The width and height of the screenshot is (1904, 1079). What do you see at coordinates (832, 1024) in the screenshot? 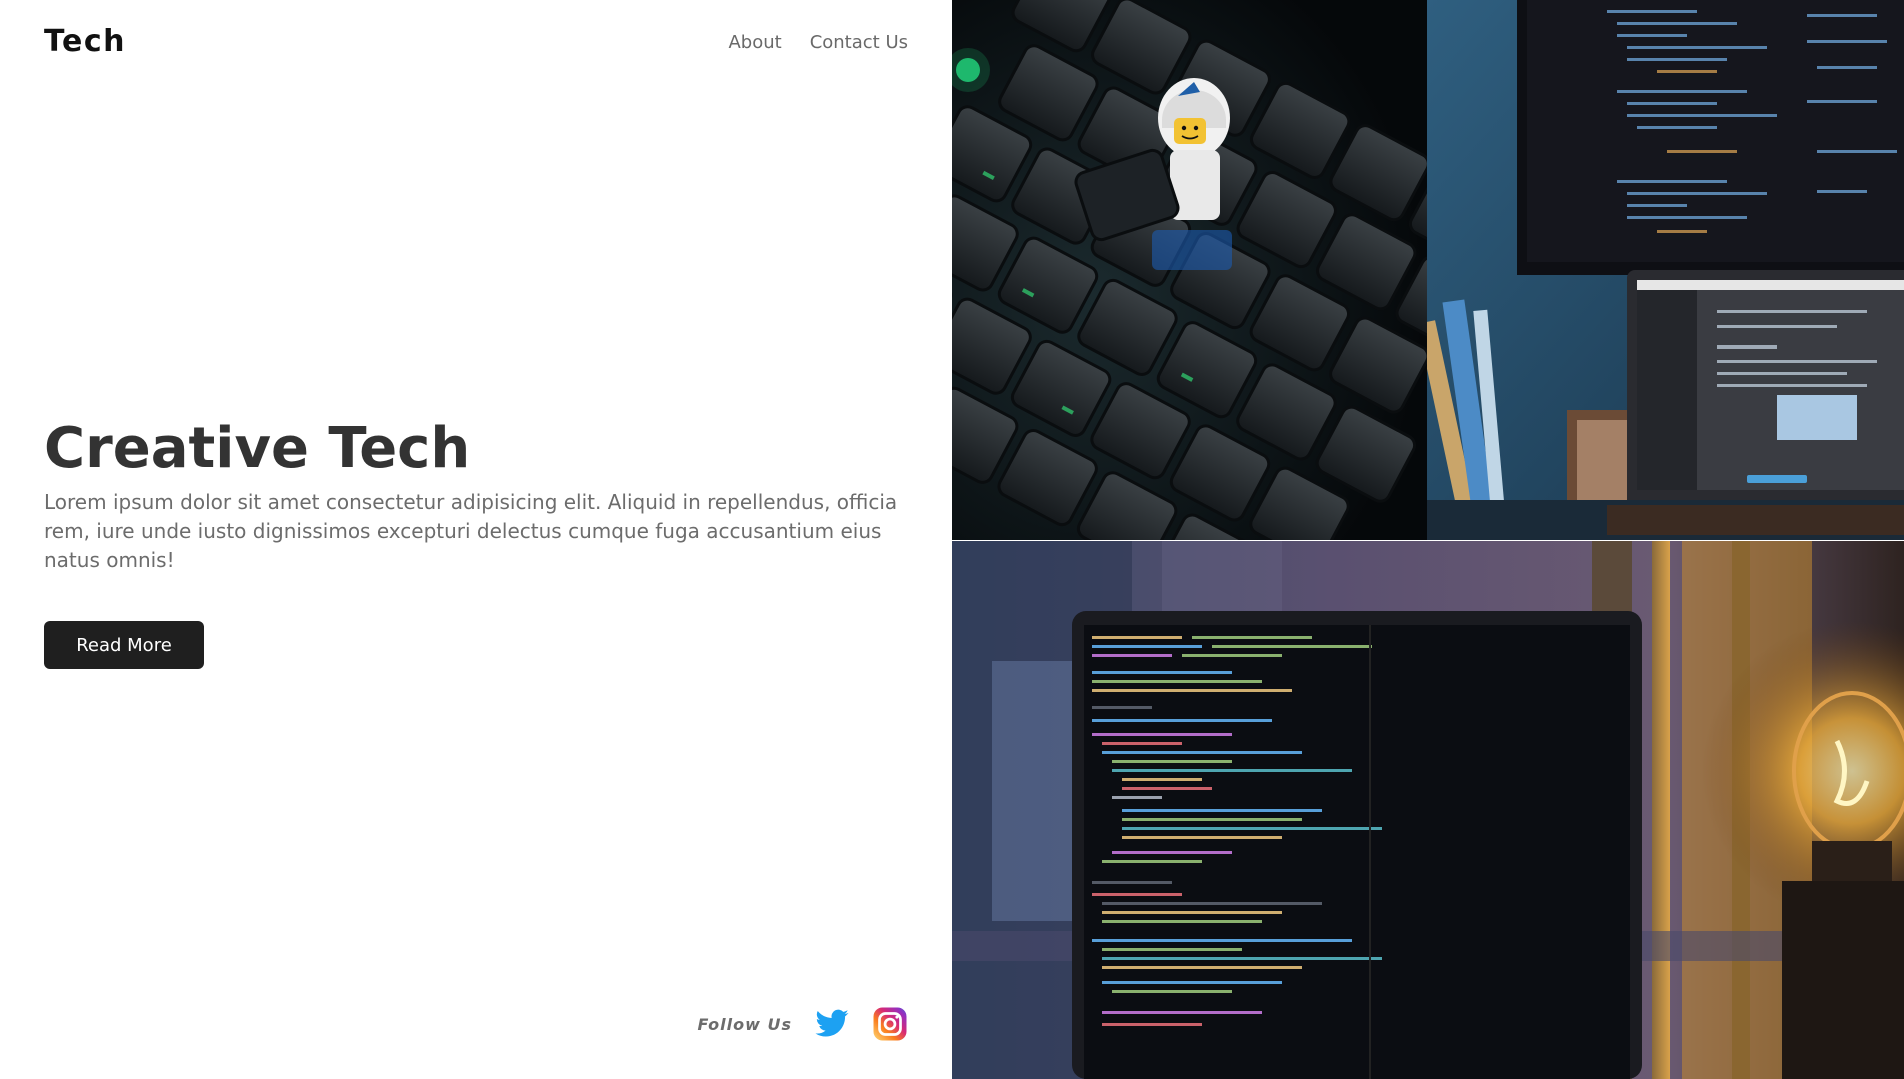
I see `twitter-icon` at bounding box center [832, 1024].